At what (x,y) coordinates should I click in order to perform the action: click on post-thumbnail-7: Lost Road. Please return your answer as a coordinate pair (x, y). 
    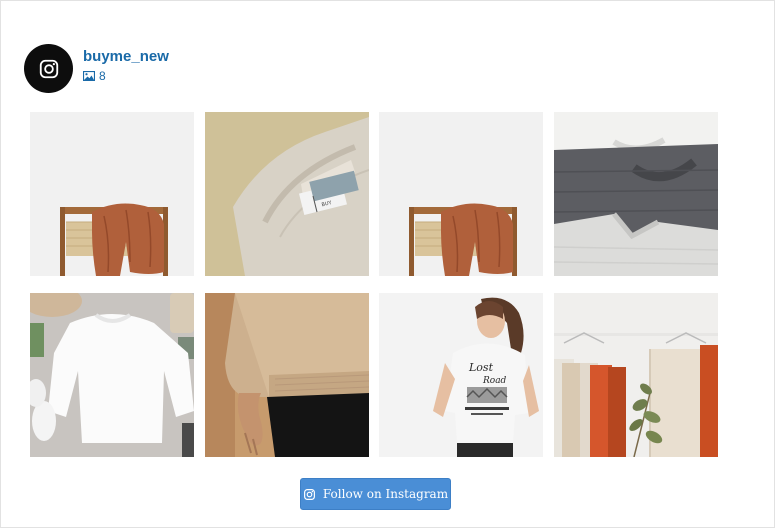
    Looking at the image, I should click on (461, 375).